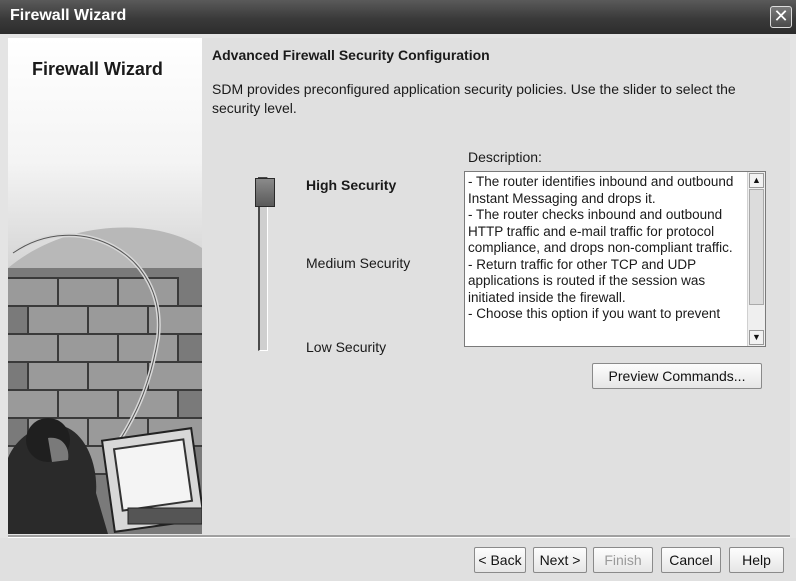 The height and width of the screenshot is (581, 796). I want to click on wizard-footer: < Back Next > Finish Cancel Help, so click(398, 559).